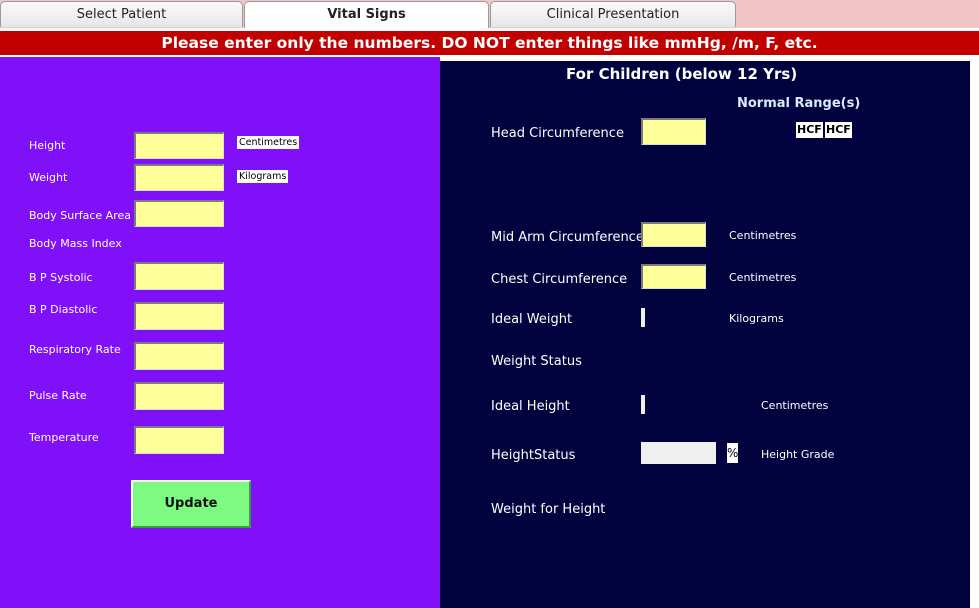 This screenshot has width=979, height=608. What do you see at coordinates (61, 277) in the screenshot?
I see `bp-systolic-label: B P Systolic` at bounding box center [61, 277].